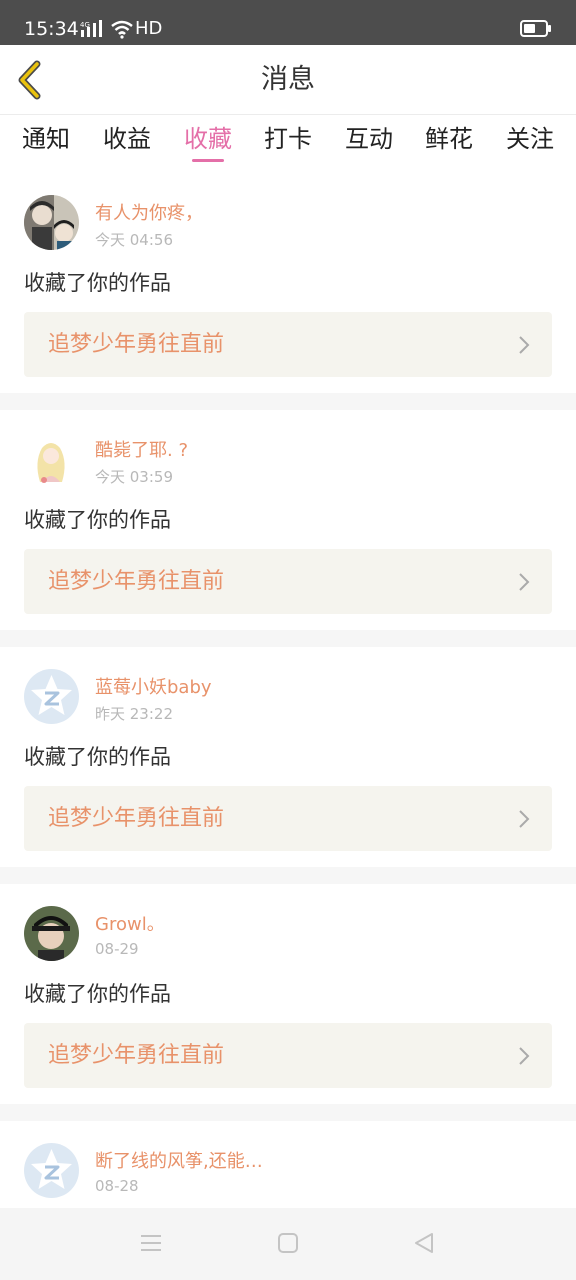  I want to click on tab-flowers: 鲜花, so click(449, 144).